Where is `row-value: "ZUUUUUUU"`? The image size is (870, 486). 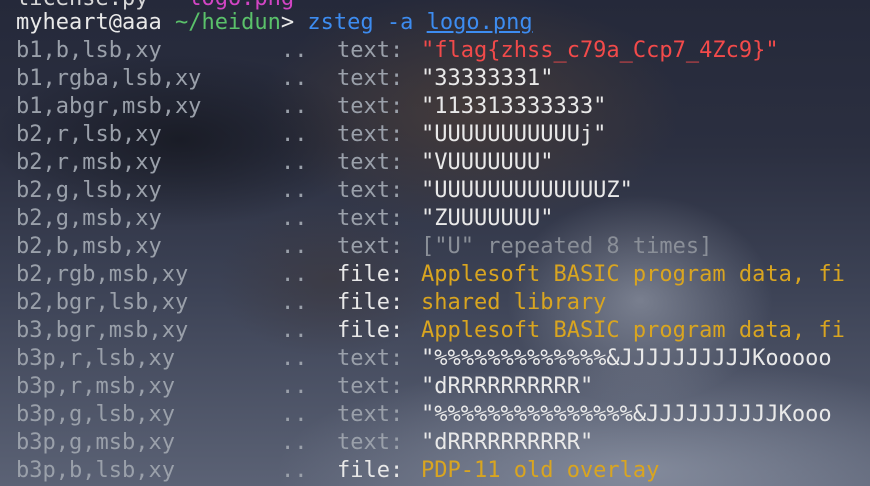
row-value: "ZUUUUUUU" is located at coordinates (487, 218).